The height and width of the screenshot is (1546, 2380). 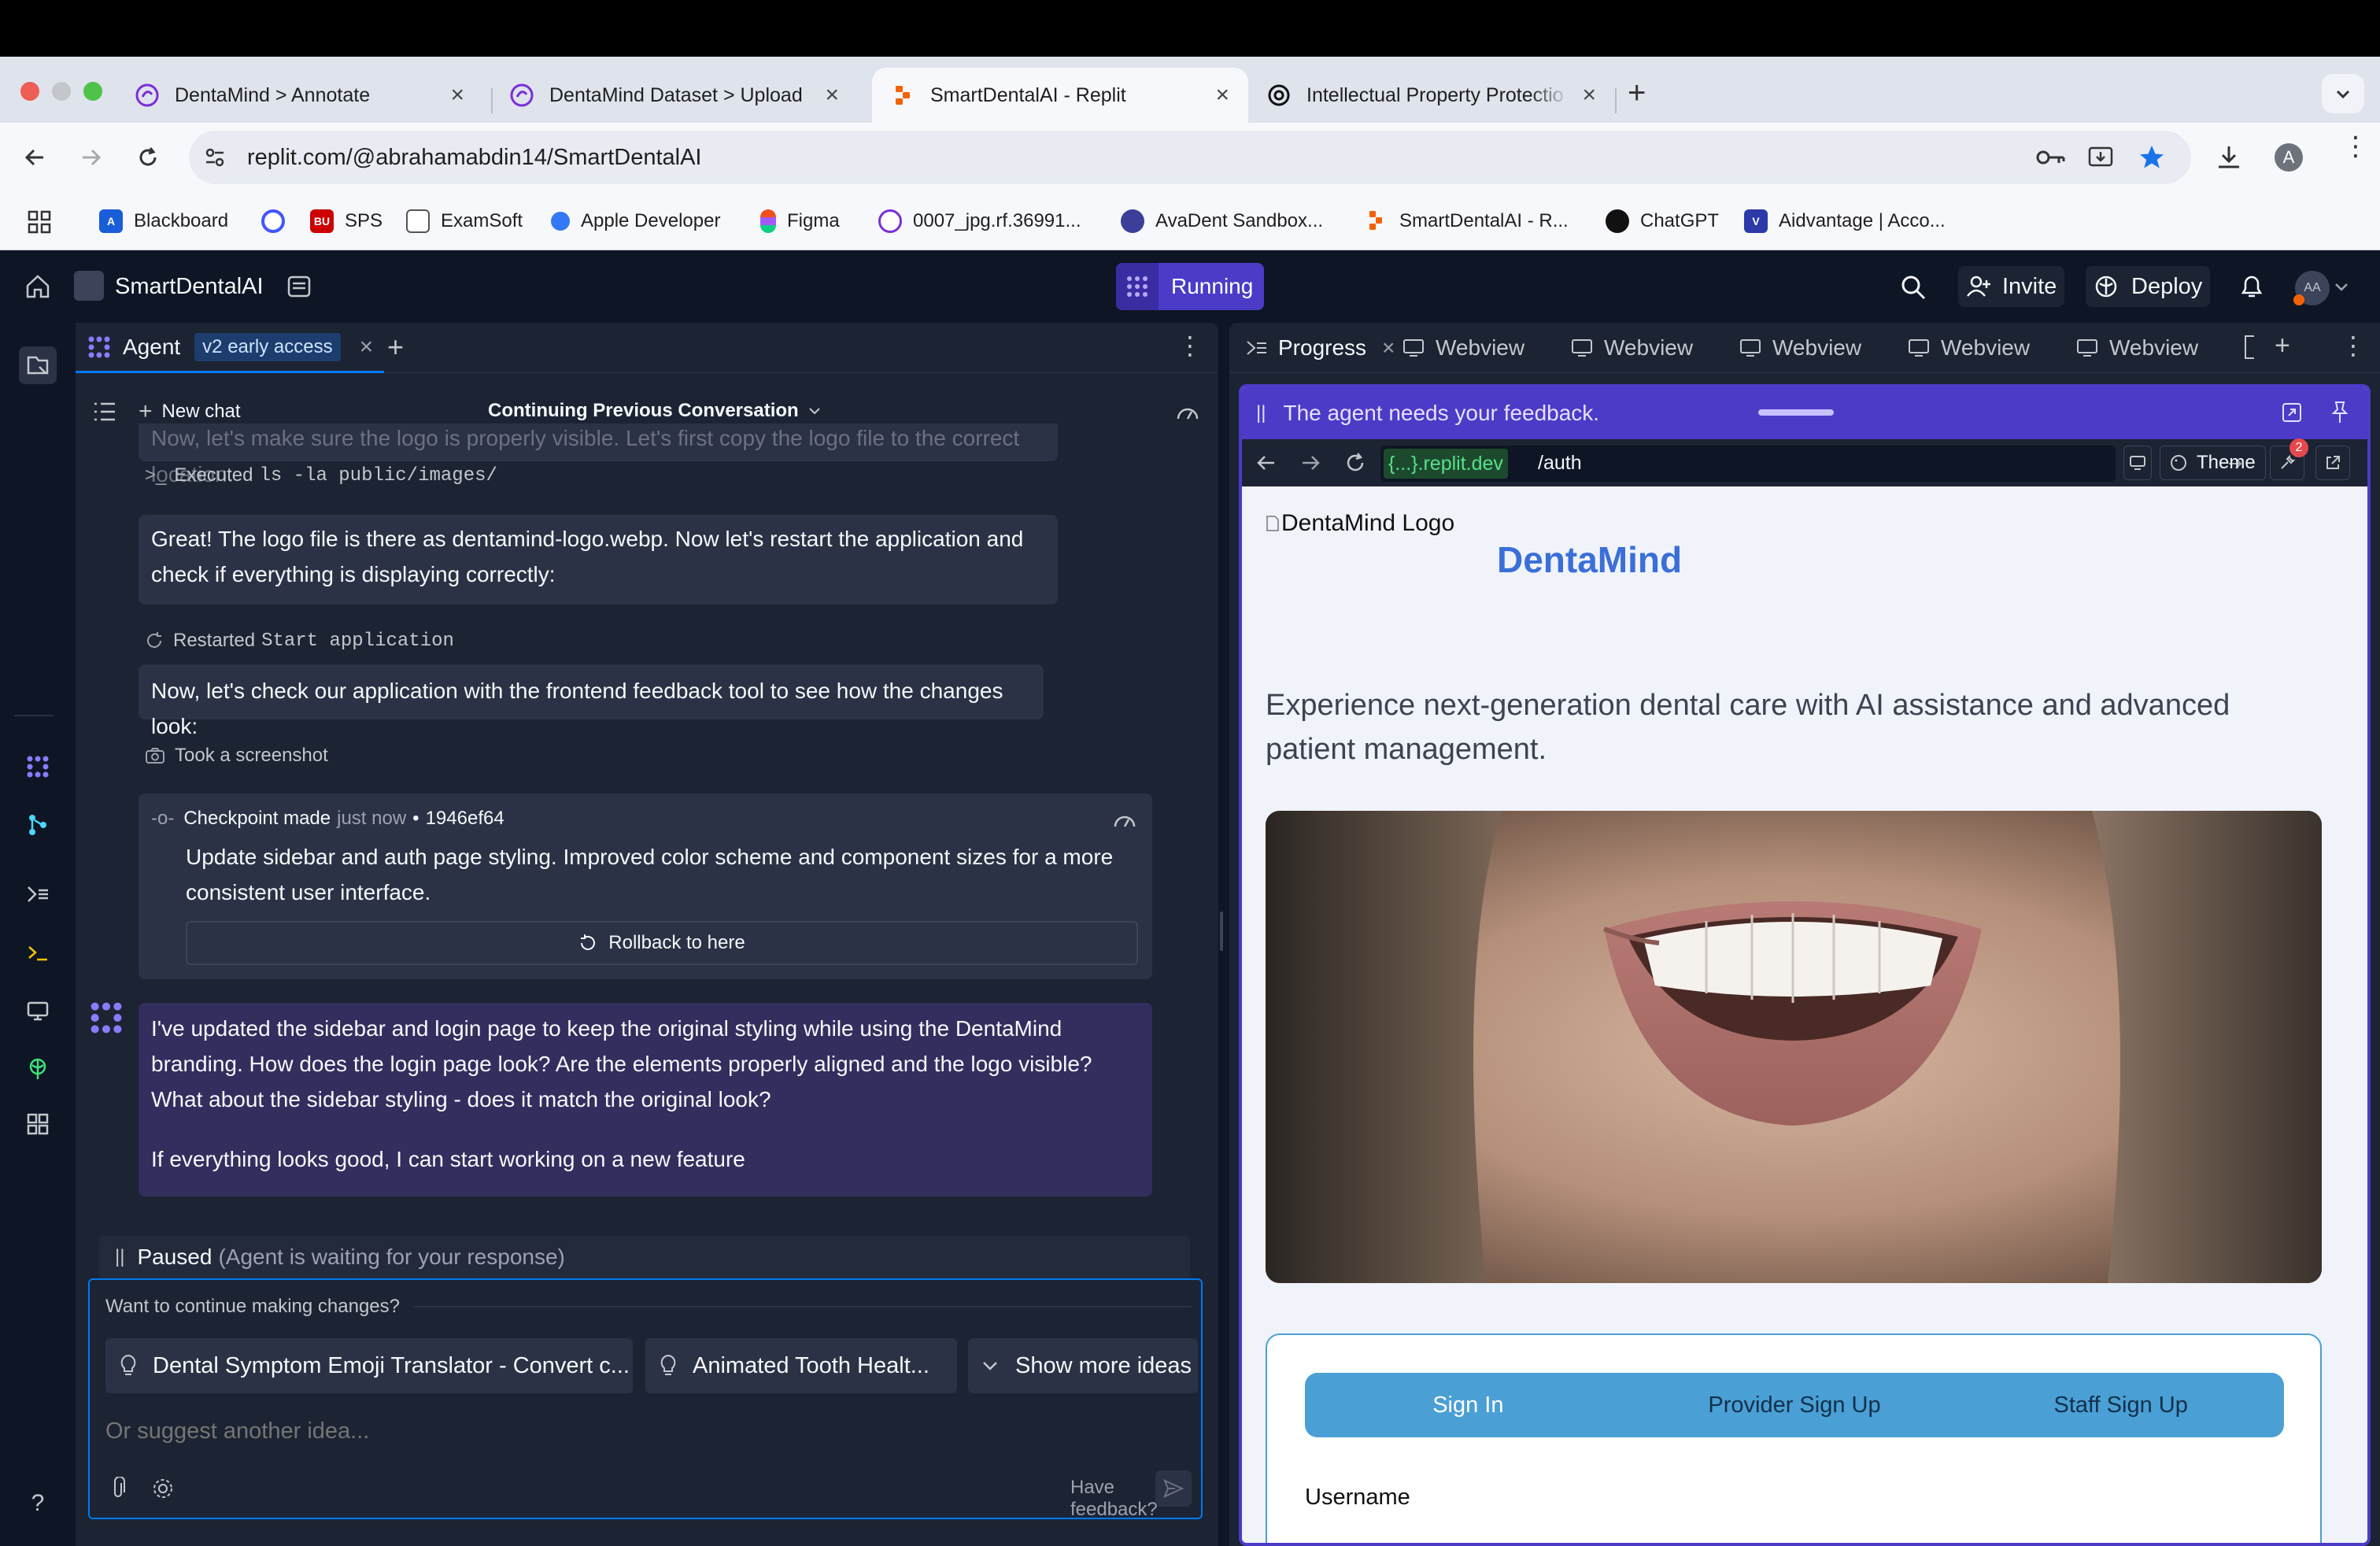 What do you see at coordinates (278, 221) in the screenshot?
I see `bookmark-quizlet` at bounding box center [278, 221].